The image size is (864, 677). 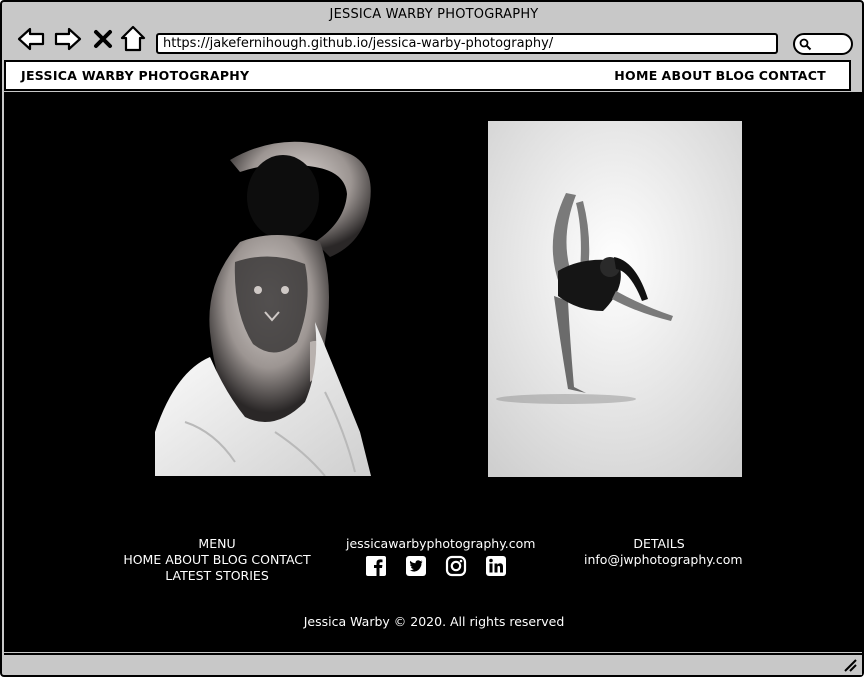 What do you see at coordinates (440, 544) in the screenshot?
I see `footer-site-link: jessicawarbyphotography.com` at bounding box center [440, 544].